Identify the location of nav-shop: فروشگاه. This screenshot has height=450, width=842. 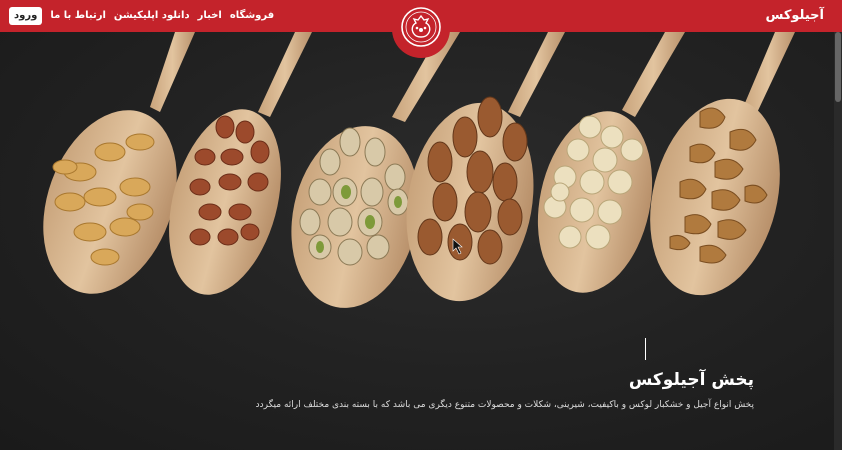
(252, 16).